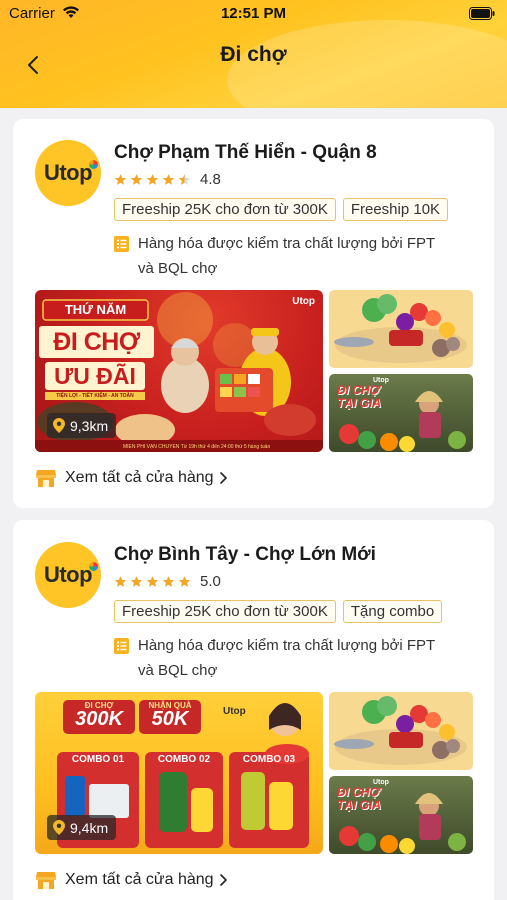  Describe the element at coordinates (392, 611) in the screenshot. I see `promo-tag: Tặng combo` at that location.